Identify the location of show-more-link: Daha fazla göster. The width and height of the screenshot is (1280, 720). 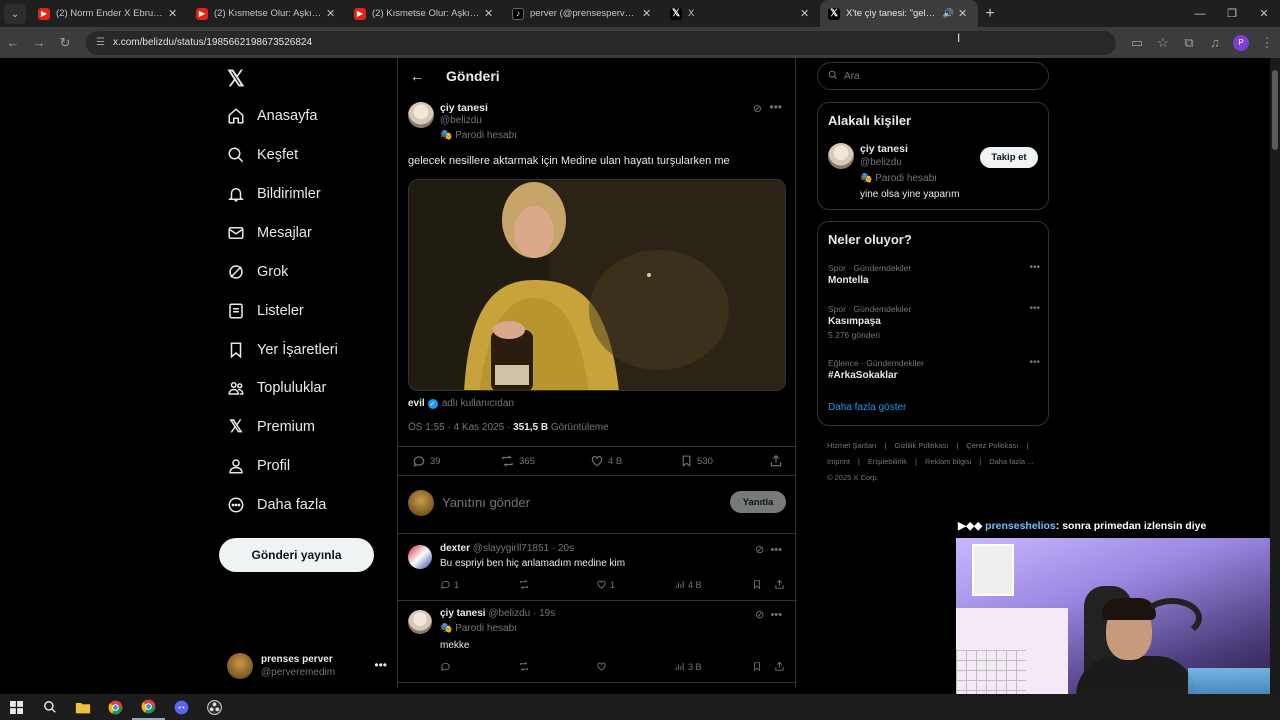
(867, 407).